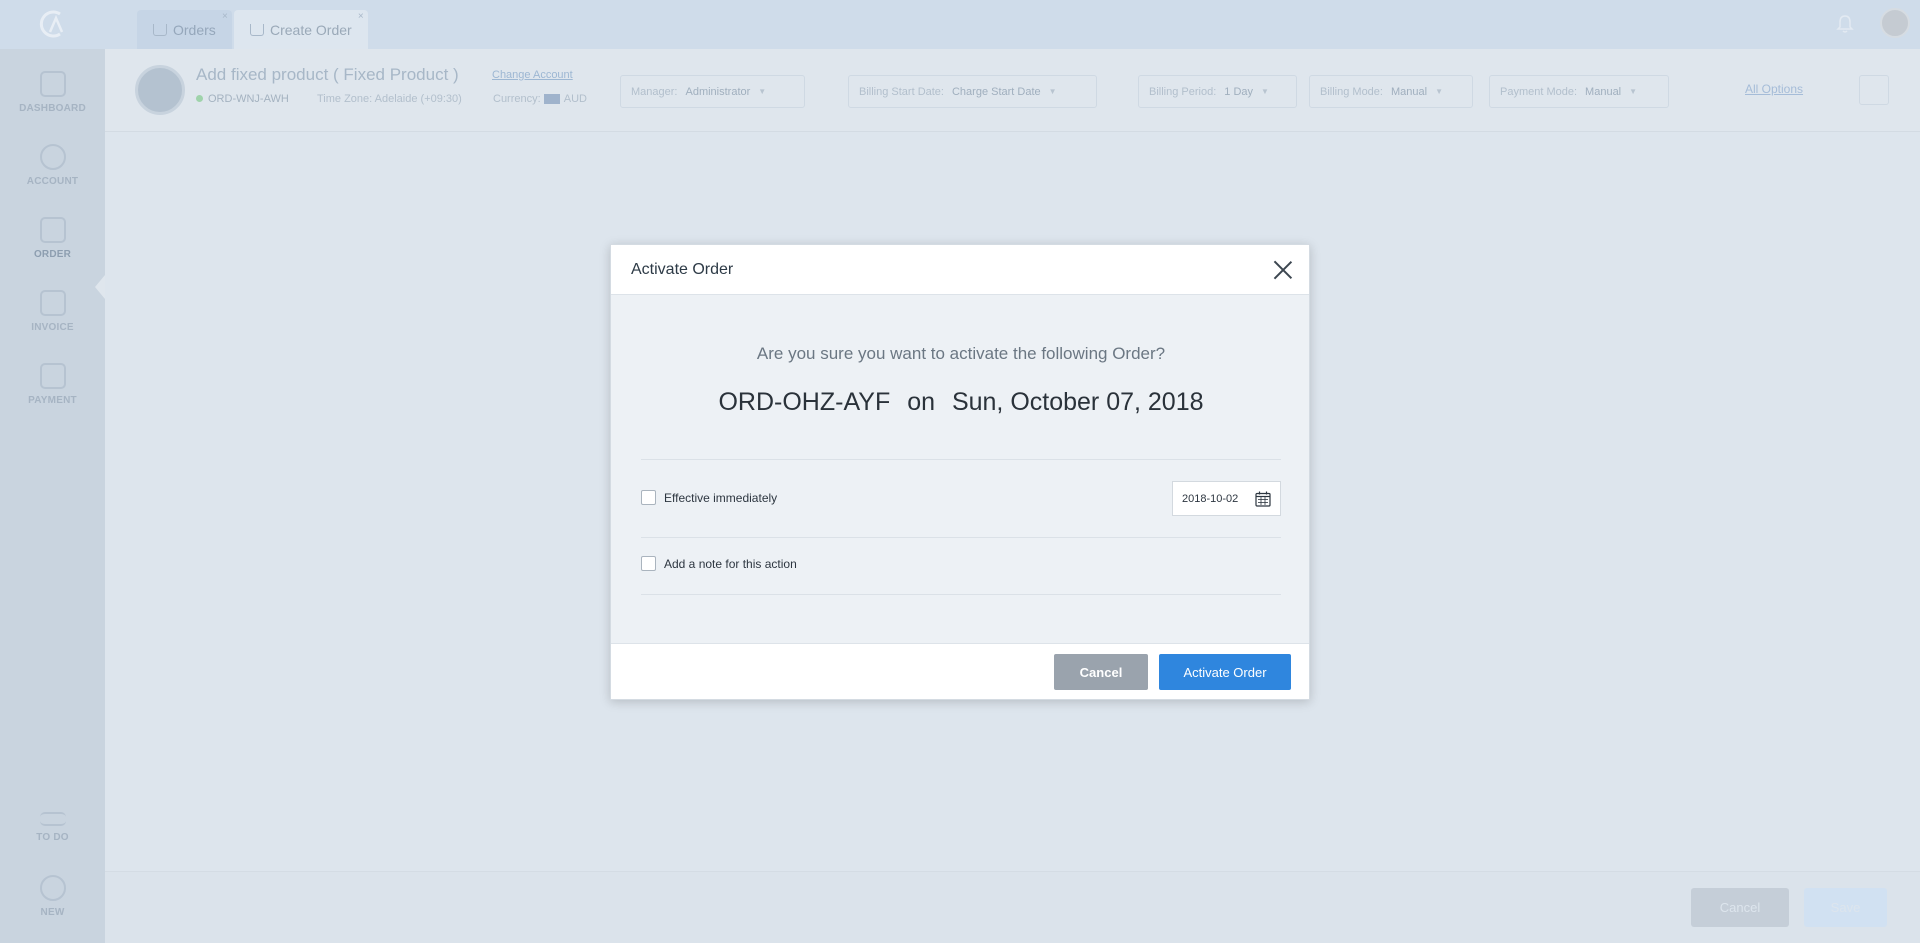 The width and height of the screenshot is (1920, 943). Describe the element at coordinates (551, 99) in the screenshot. I see `flag-icon` at that location.